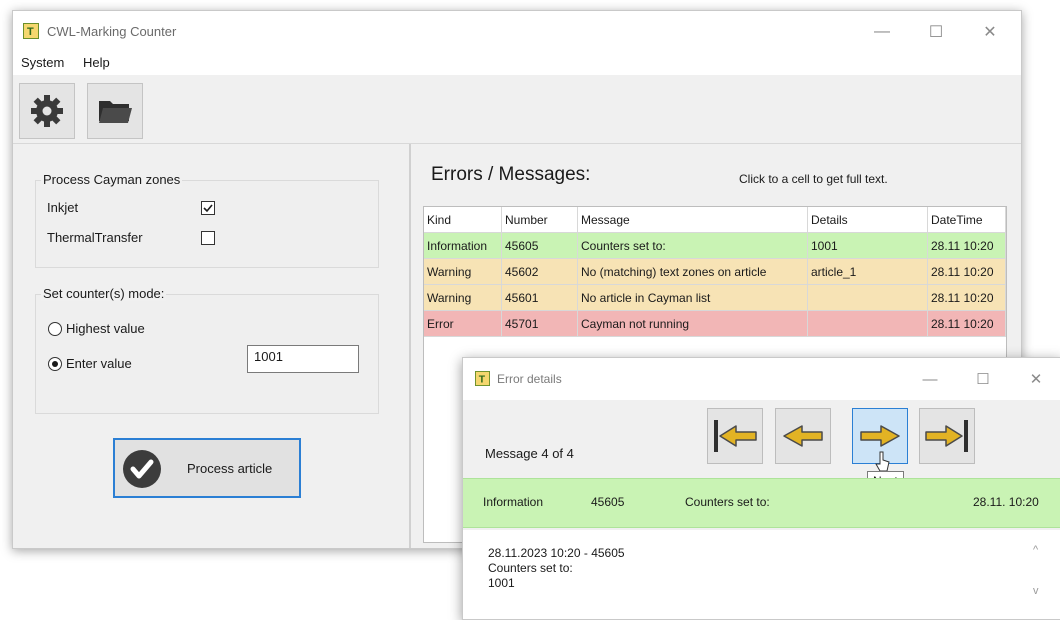  What do you see at coordinates (882, 32) in the screenshot?
I see `minimize-button: —` at bounding box center [882, 32].